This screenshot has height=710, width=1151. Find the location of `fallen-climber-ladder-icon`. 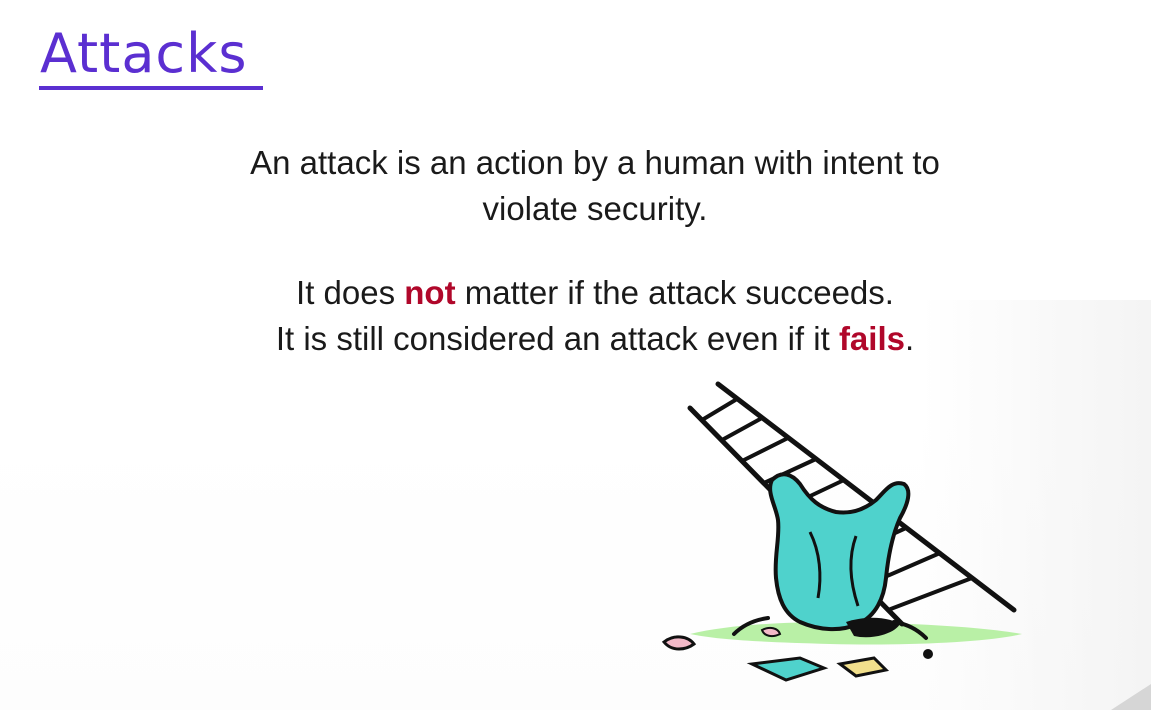

fallen-climber-ladder-icon is located at coordinates (841, 531).